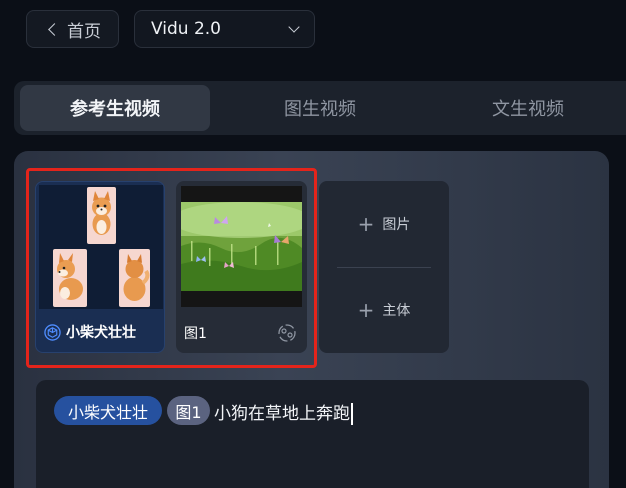 Image resolution: width=626 pixels, height=488 pixels. What do you see at coordinates (115, 108) in the screenshot?
I see `tab-reference-video: 参考生视频` at bounding box center [115, 108].